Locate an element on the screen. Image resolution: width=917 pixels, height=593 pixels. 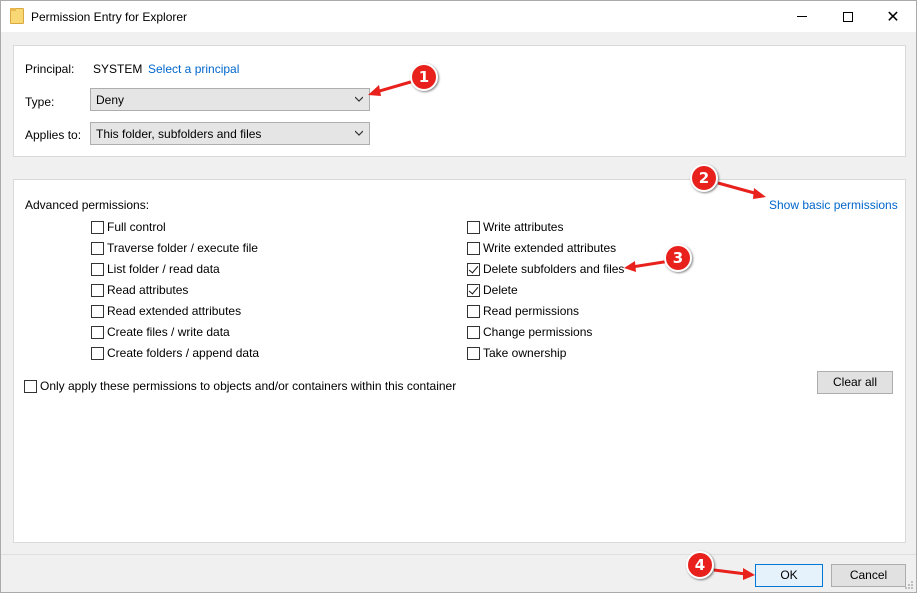
permission-row: List folder / read data is located at coordinates (155, 269).